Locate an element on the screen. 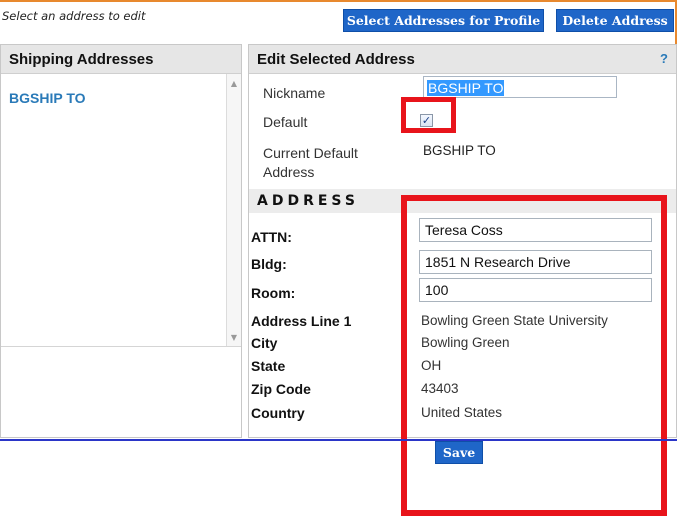 This screenshot has height=516, width=677. current-default-label-line2: Address is located at coordinates (289, 172).